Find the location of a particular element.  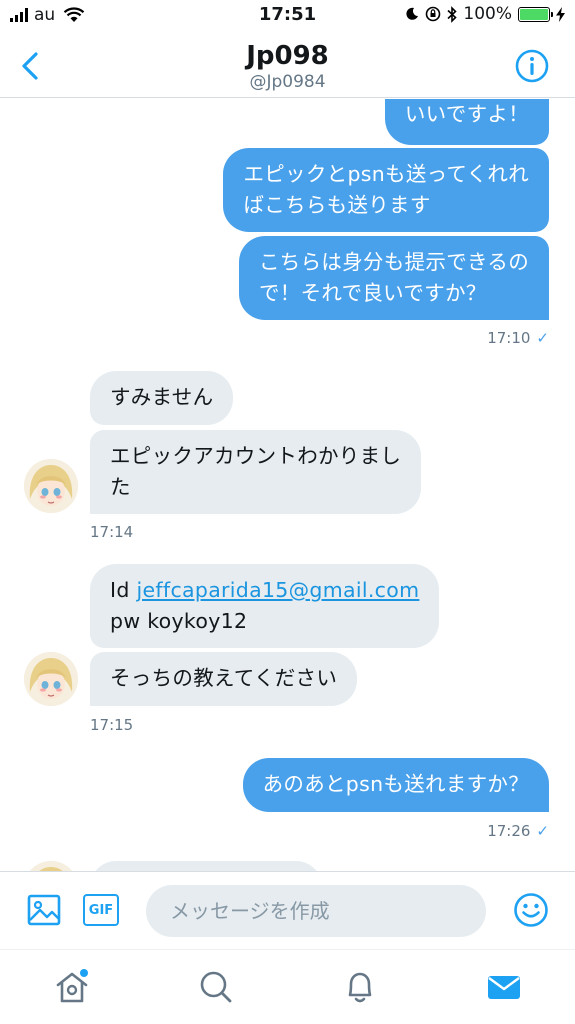

message-text: エピックアカウントわかりまし is located at coordinates (256, 456).